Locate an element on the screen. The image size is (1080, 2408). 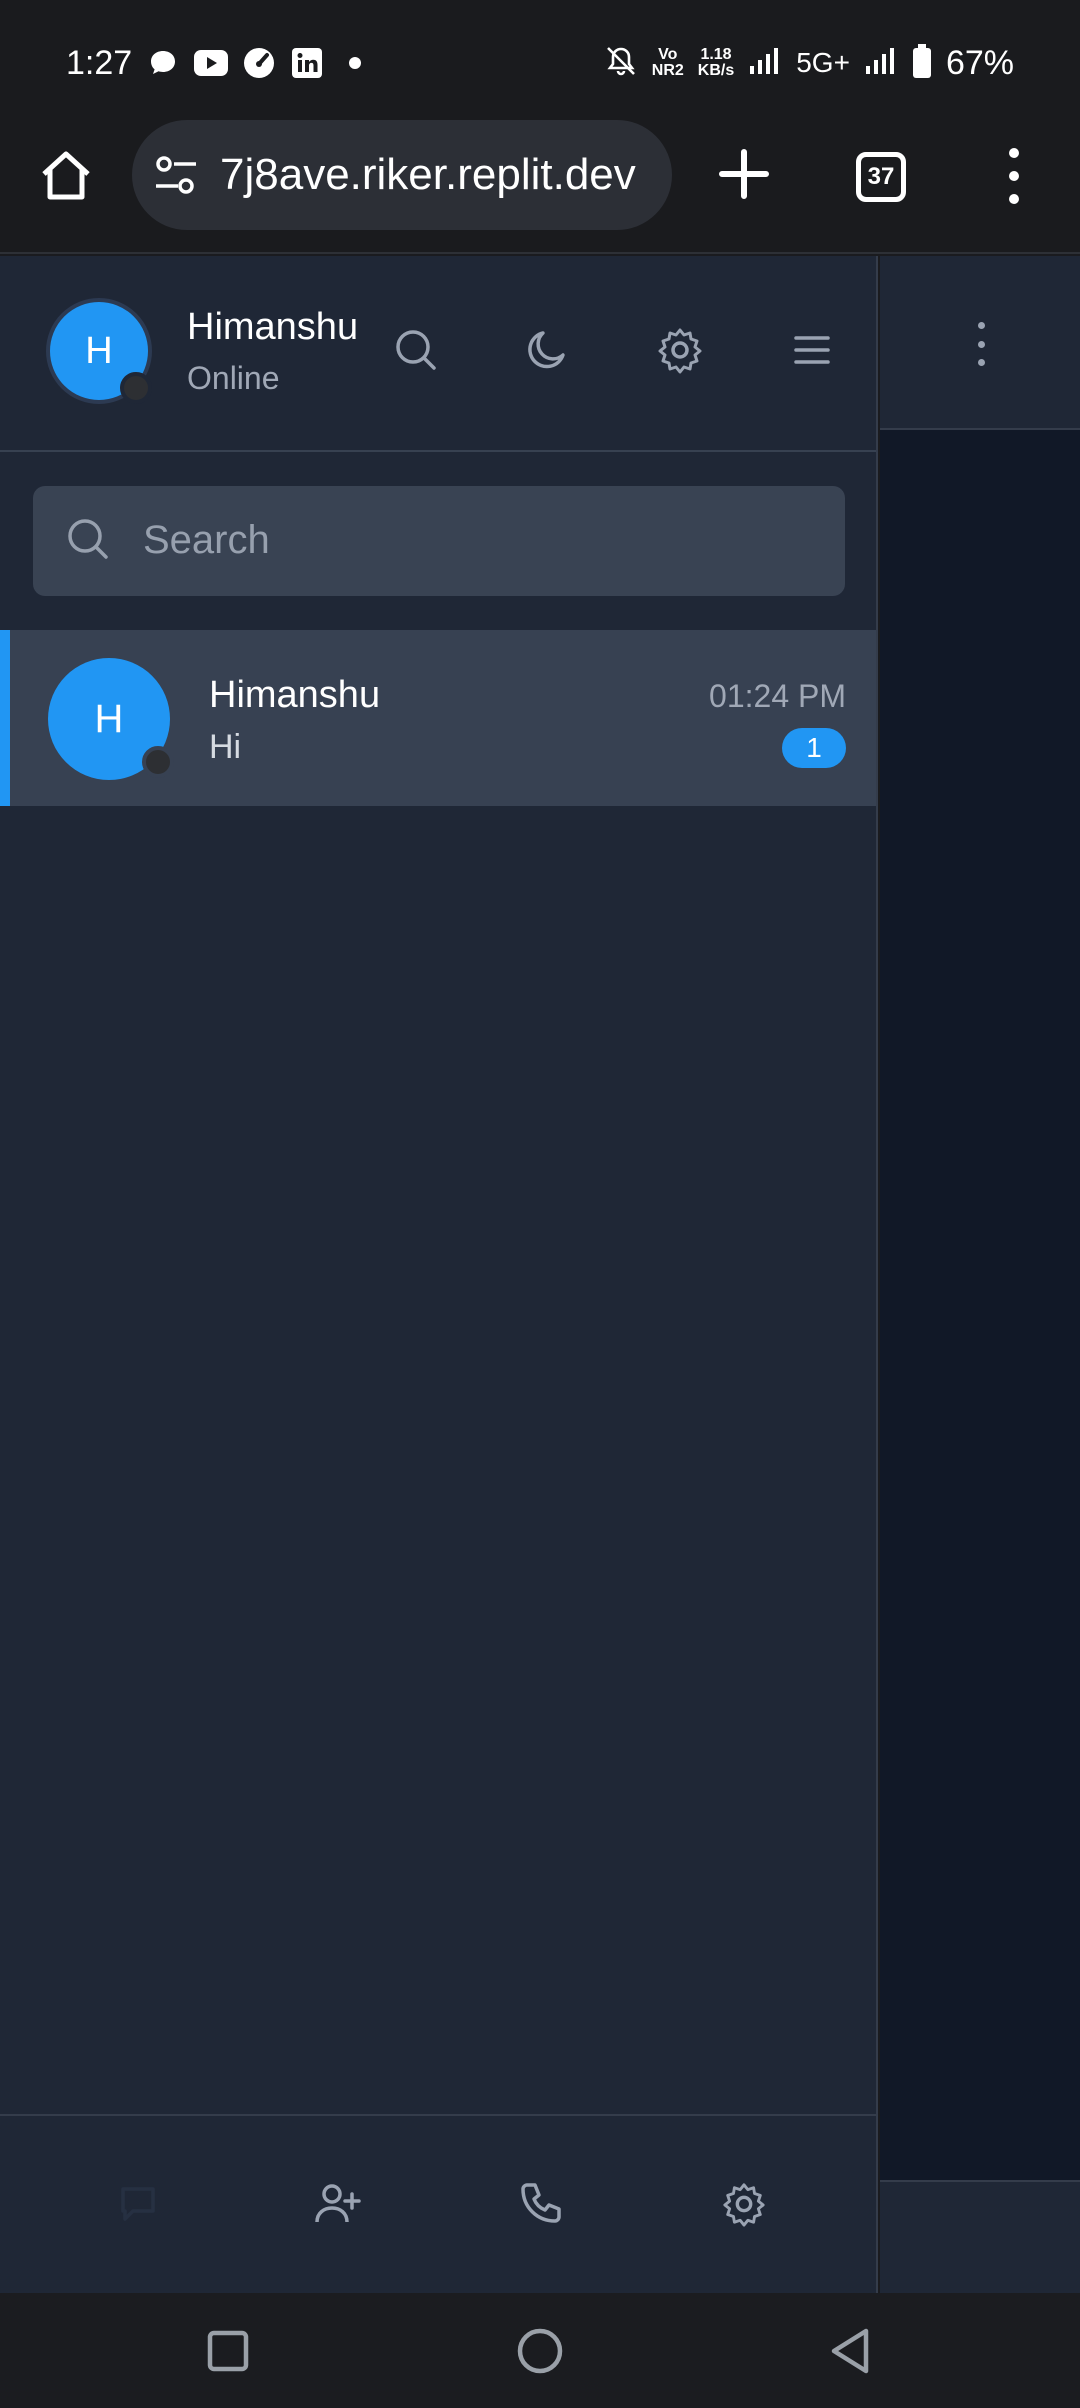
list-item: H Himanshu Hi 01:24 PM 1 is located at coordinates (438, 718).